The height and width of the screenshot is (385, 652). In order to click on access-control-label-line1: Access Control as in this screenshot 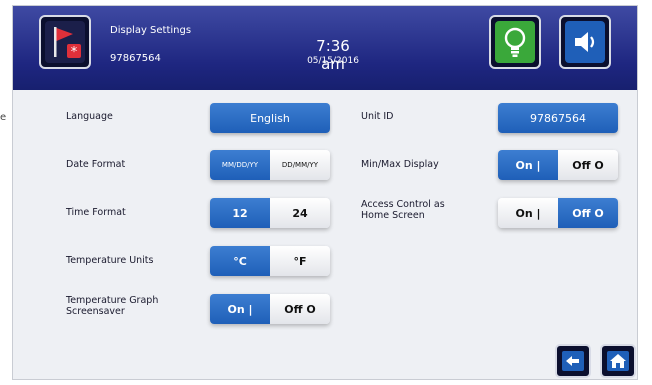, I will do `click(403, 204)`.